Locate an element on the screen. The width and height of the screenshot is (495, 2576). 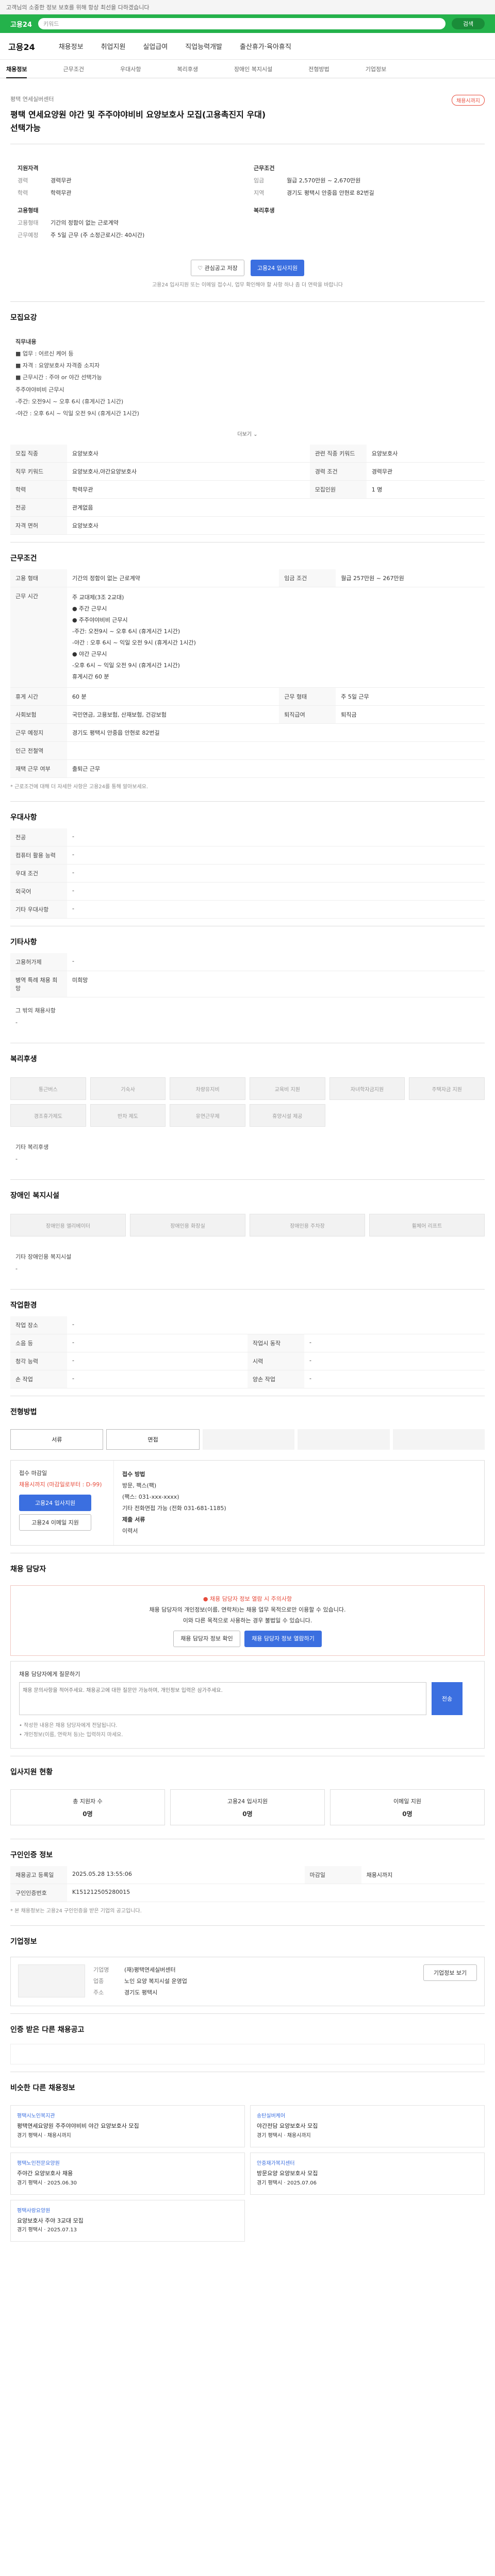
welfare-chip: 교육비 지원 is located at coordinates (287, 1088).